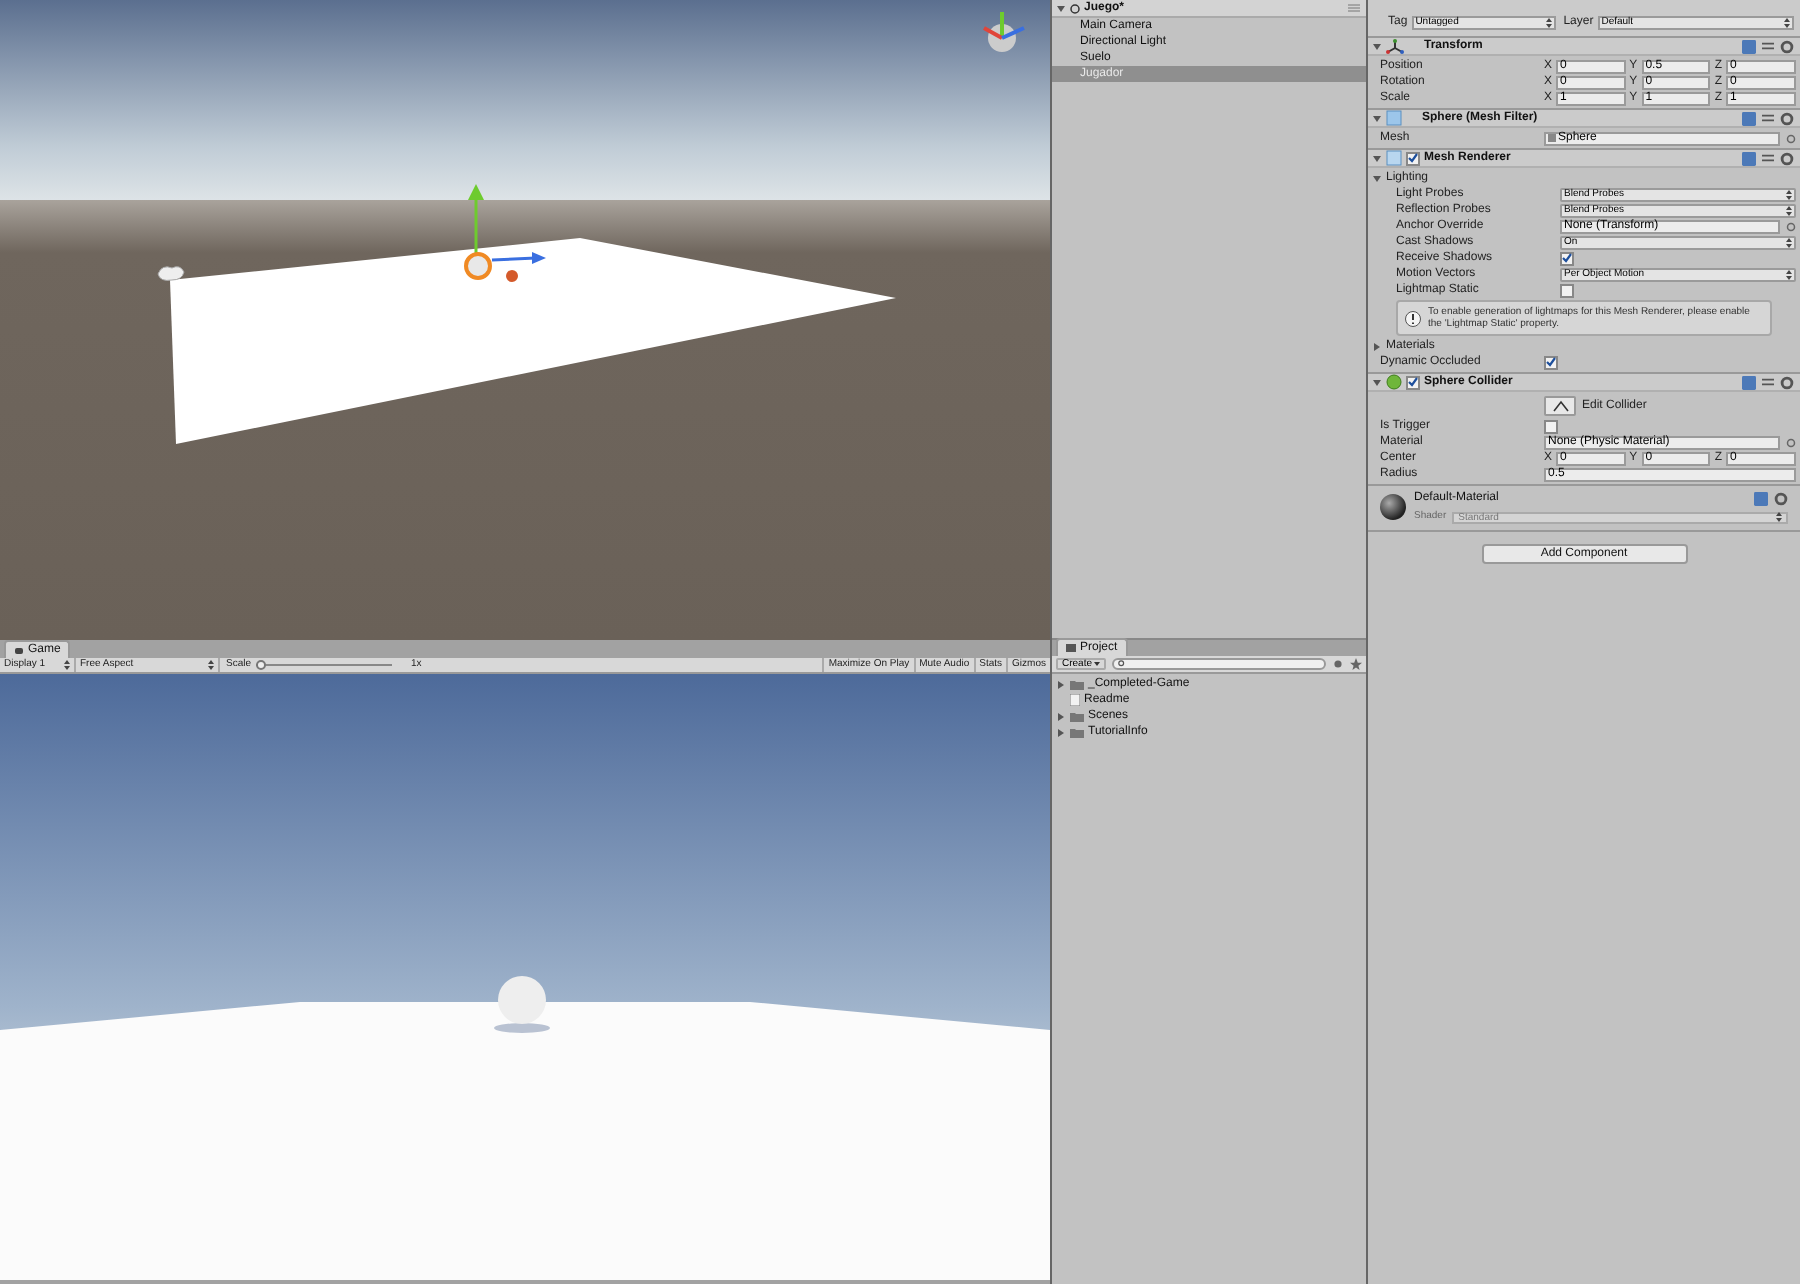  Describe the element at coordinates (1413, 318) in the screenshot. I see `info-icon` at that location.